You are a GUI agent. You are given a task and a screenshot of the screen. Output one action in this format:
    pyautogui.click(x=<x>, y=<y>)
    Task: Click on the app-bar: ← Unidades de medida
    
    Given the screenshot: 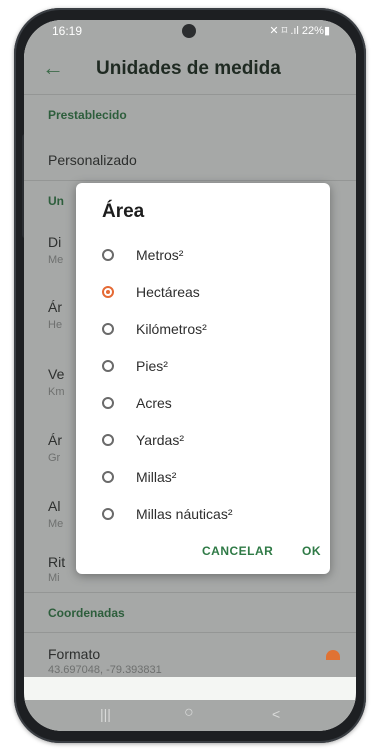 What is the action you would take?
    pyautogui.click(x=190, y=69)
    